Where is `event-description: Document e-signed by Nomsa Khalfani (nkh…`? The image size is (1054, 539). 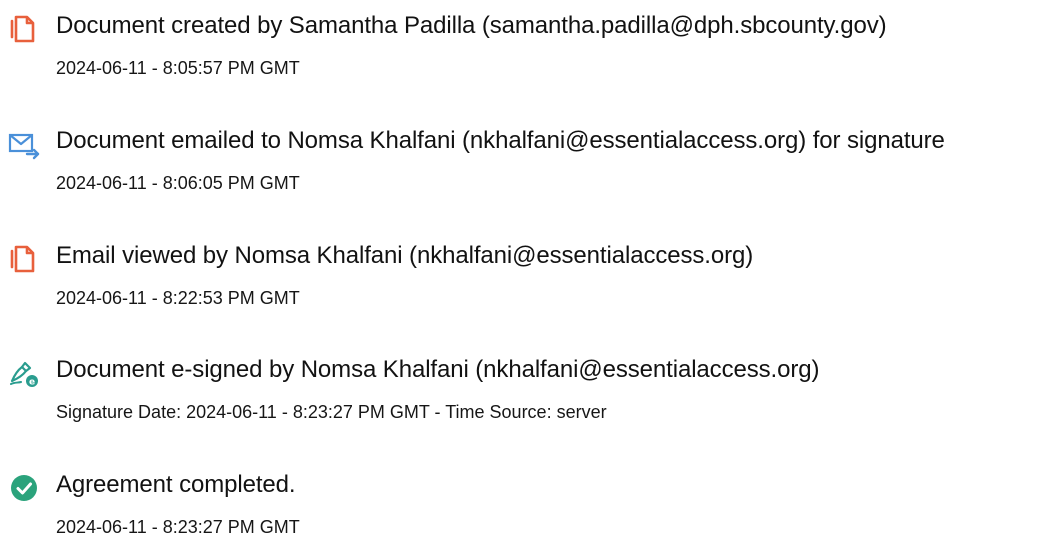
event-description: Document e-signed by Nomsa Khalfani (nkh… is located at coordinates (438, 369).